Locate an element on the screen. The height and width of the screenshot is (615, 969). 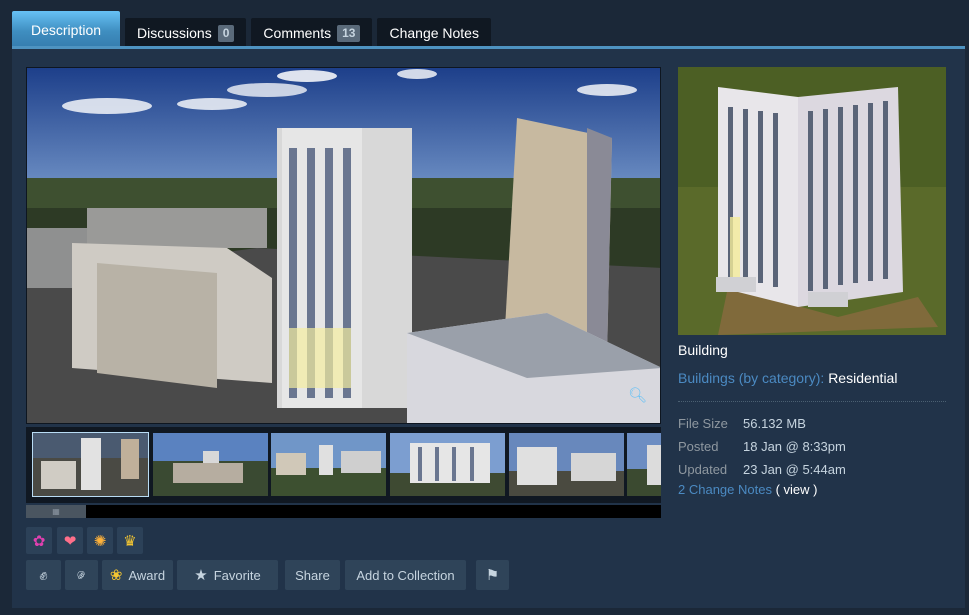
share-button: Share is located at coordinates (312, 575).